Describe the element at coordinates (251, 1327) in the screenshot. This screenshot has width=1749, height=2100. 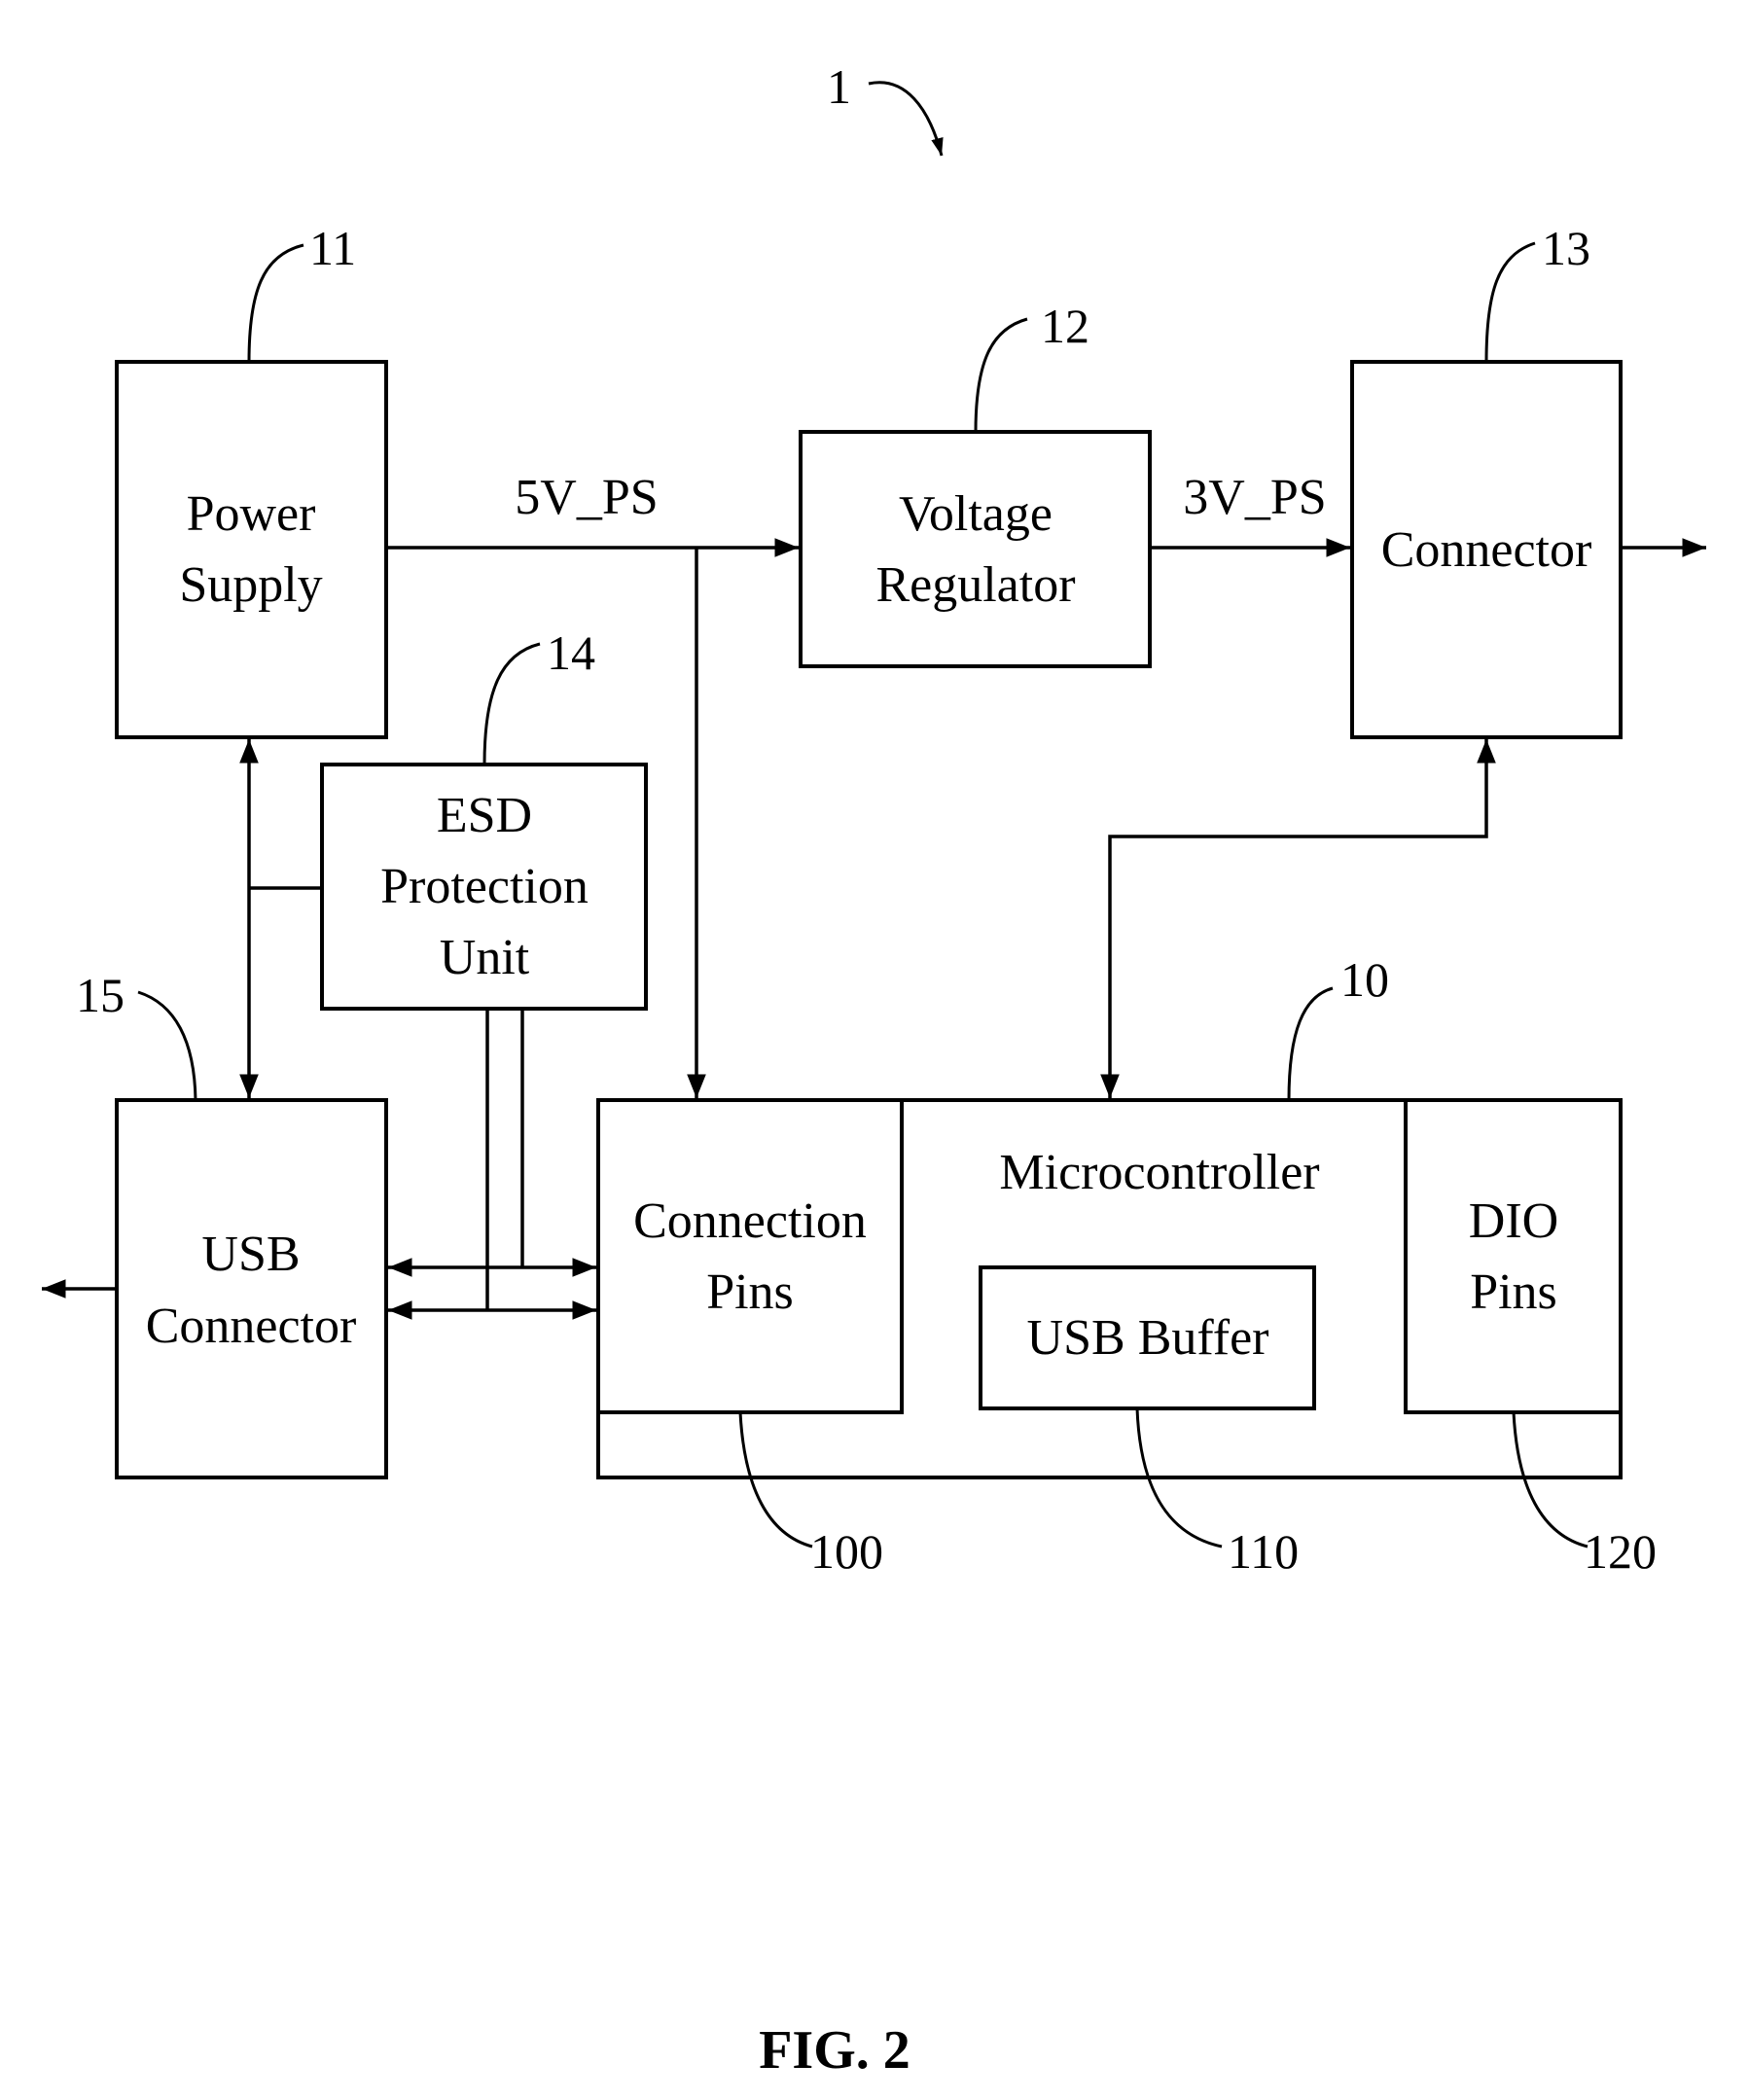
I see `usb-connector-label-line2: Connector` at that location.